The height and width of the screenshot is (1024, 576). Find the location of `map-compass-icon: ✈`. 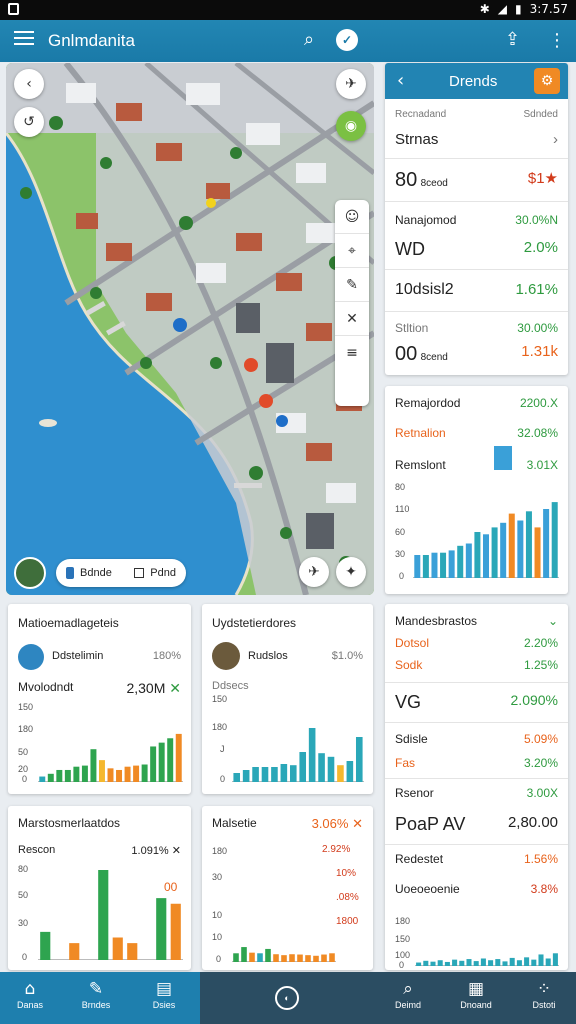

map-compass-icon: ✈ is located at coordinates (351, 84).